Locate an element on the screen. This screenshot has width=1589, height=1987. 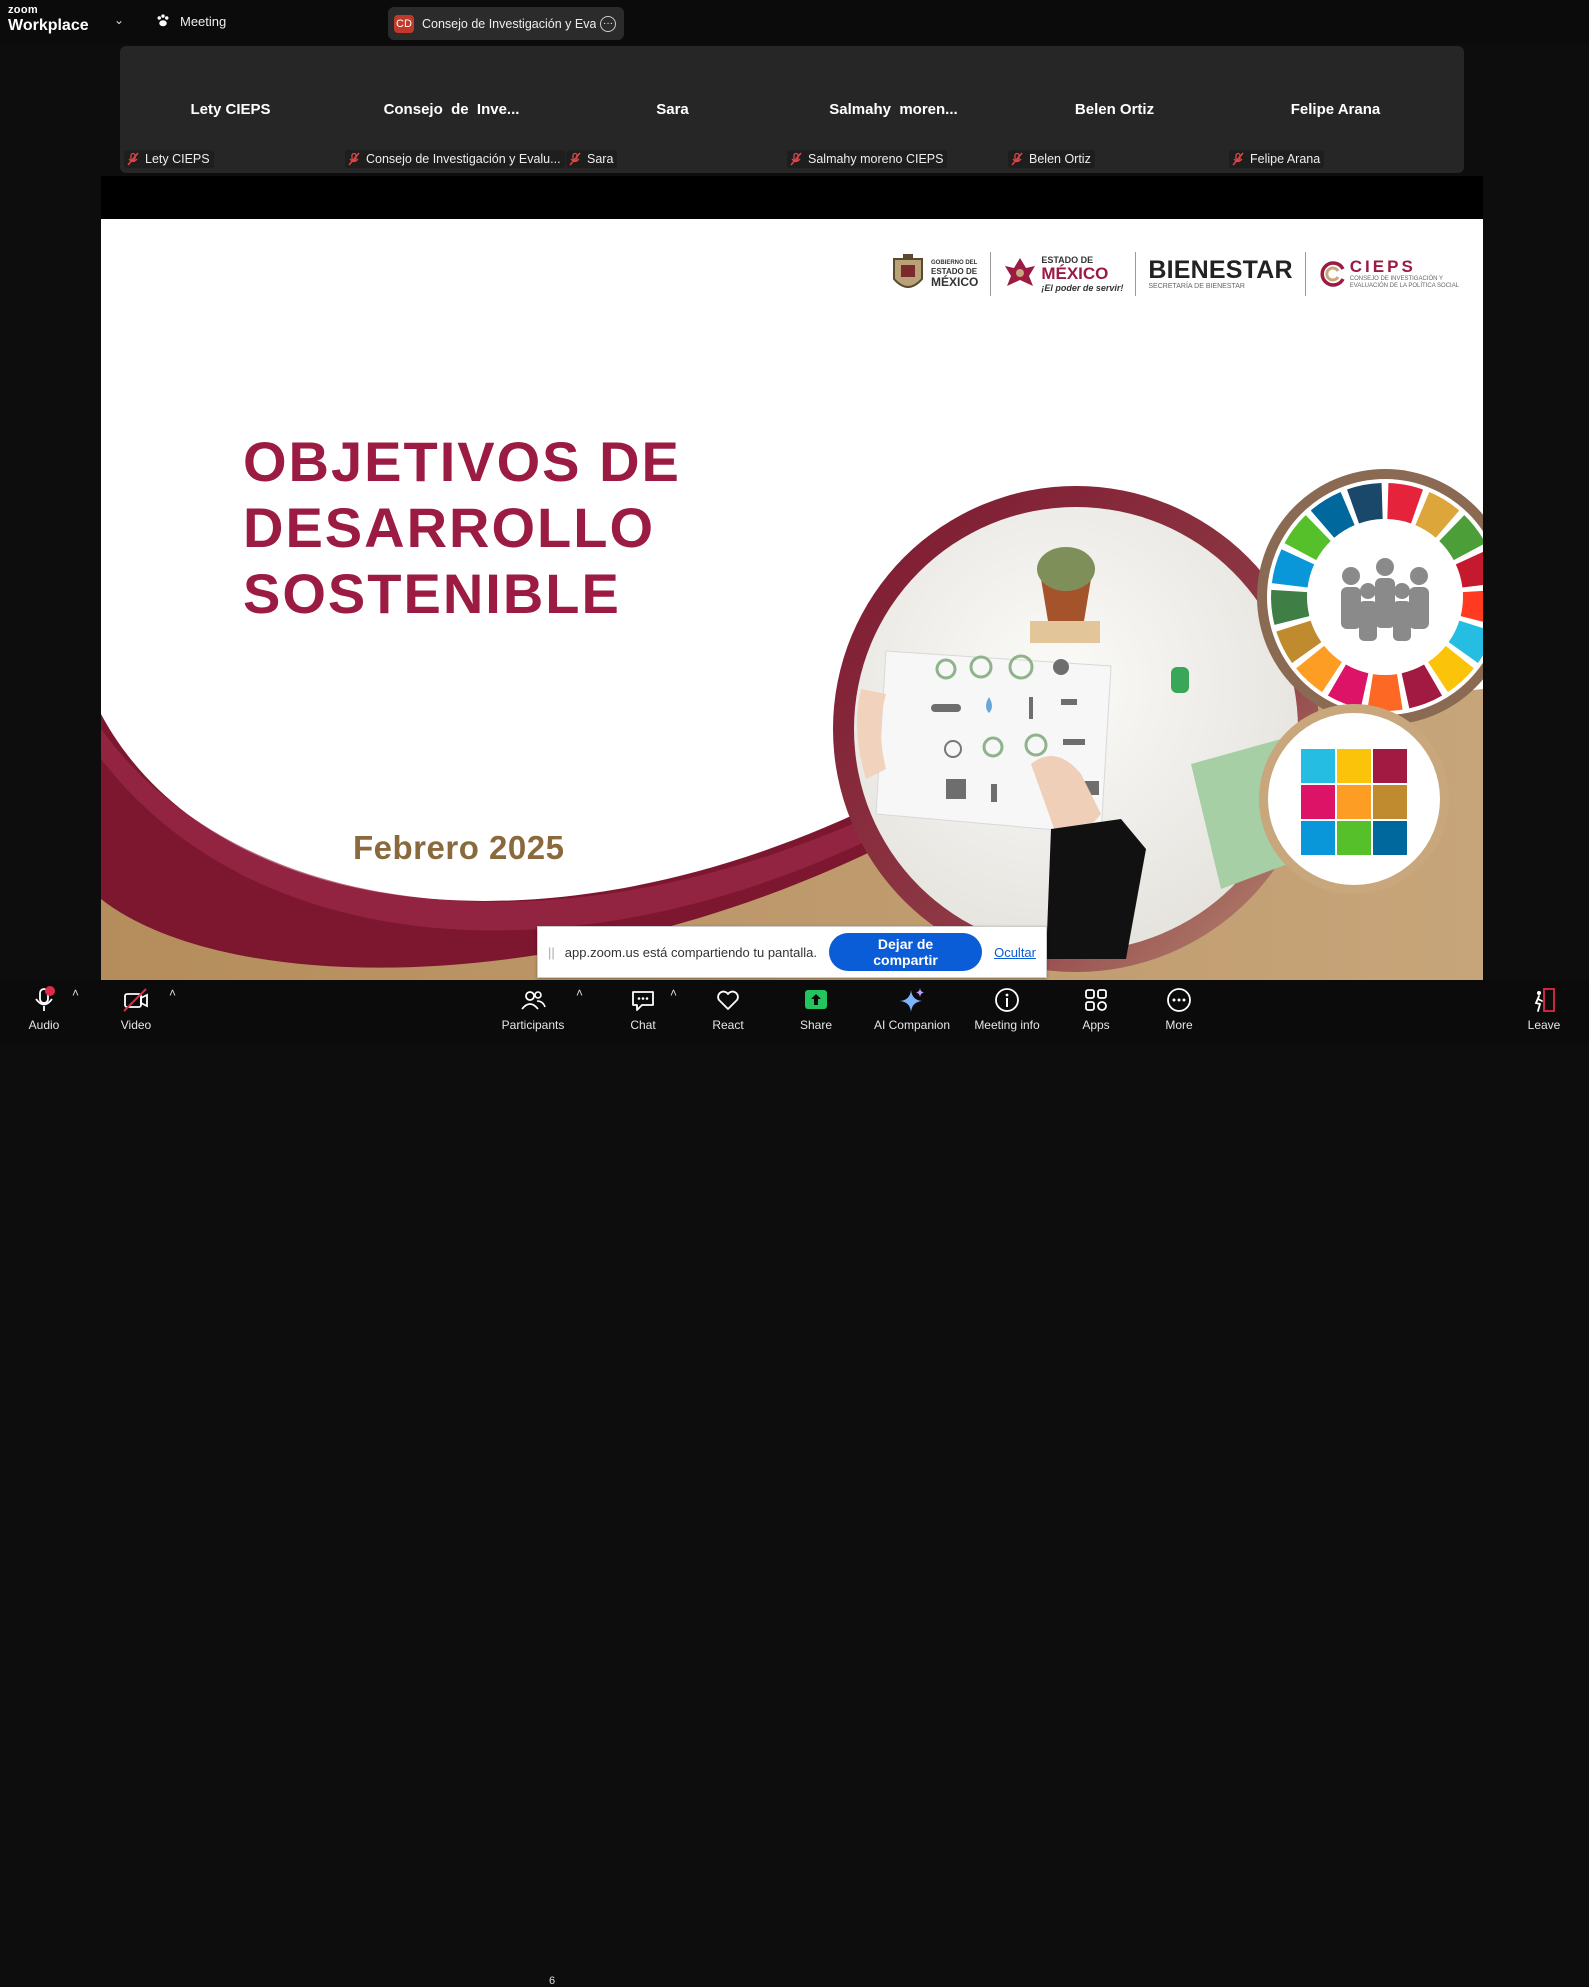
stop-sharing-button: Dejar de compartir is located at coordinates (905, 952).